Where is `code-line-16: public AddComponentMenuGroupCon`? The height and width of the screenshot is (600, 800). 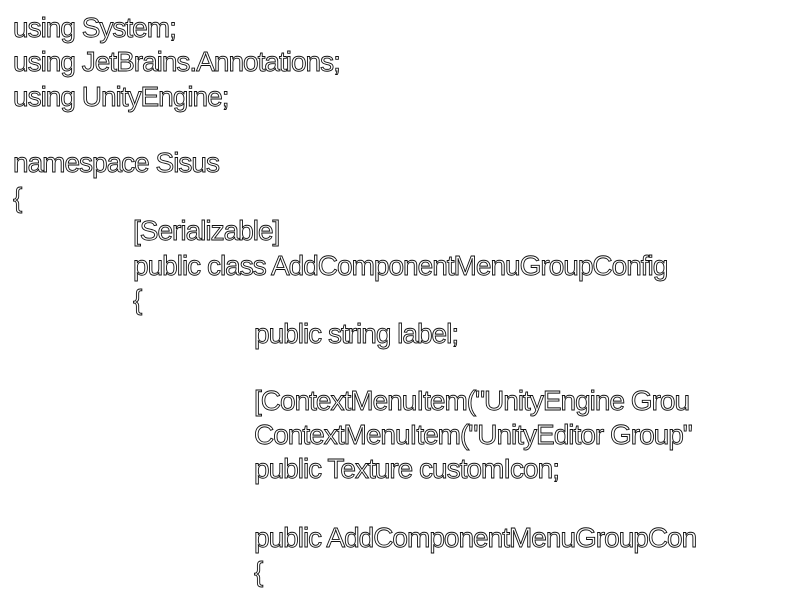
code-line-16: public AddComponentMenuGroupCon is located at coordinates (476, 538).